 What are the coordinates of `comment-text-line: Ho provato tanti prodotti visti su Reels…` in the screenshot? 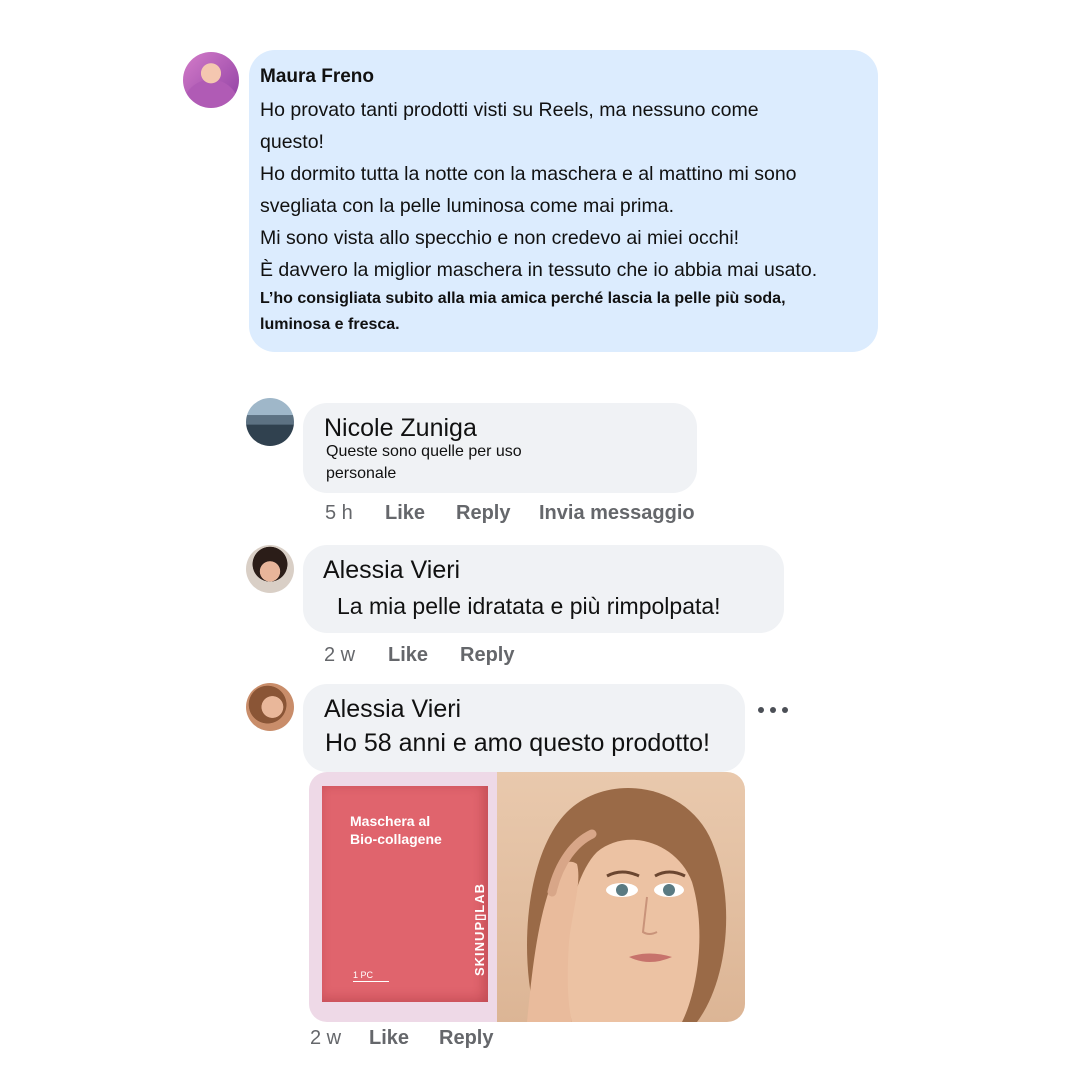 It's located at (509, 110).